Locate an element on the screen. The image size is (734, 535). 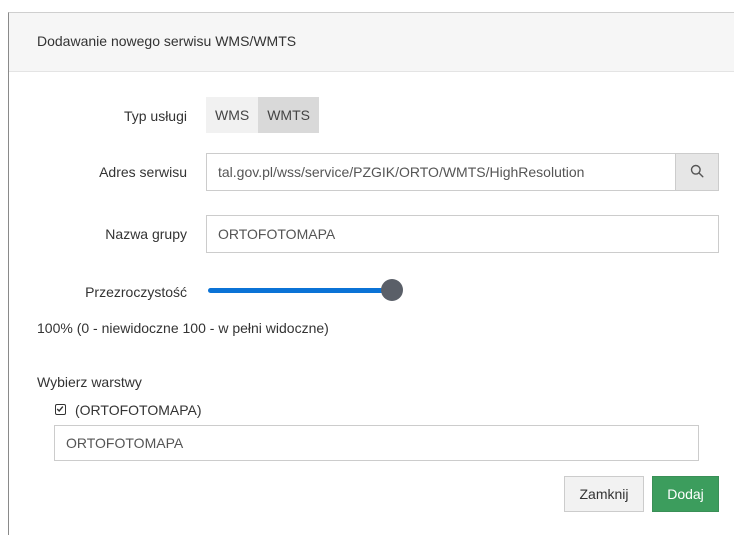
search-icon is located at coordinates (697, 172).